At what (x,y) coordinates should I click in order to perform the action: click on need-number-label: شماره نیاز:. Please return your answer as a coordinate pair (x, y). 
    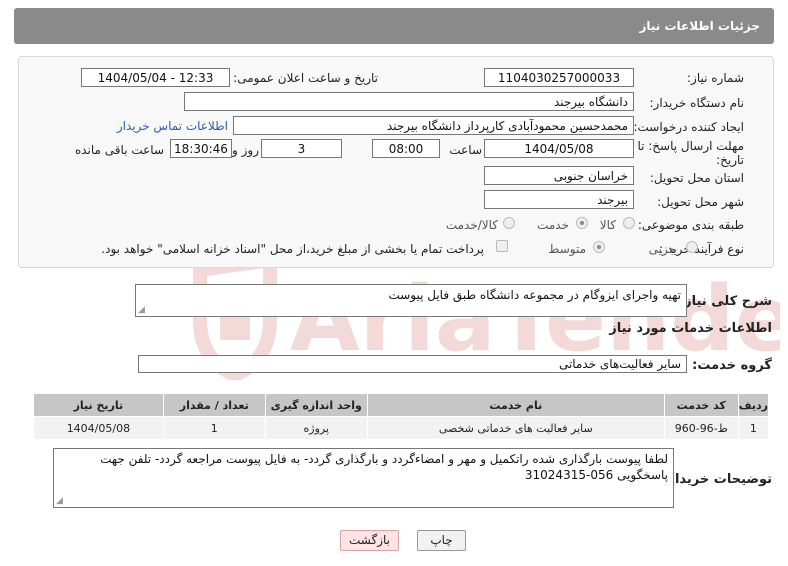
    Looking at the image, I should click on (715, 78).